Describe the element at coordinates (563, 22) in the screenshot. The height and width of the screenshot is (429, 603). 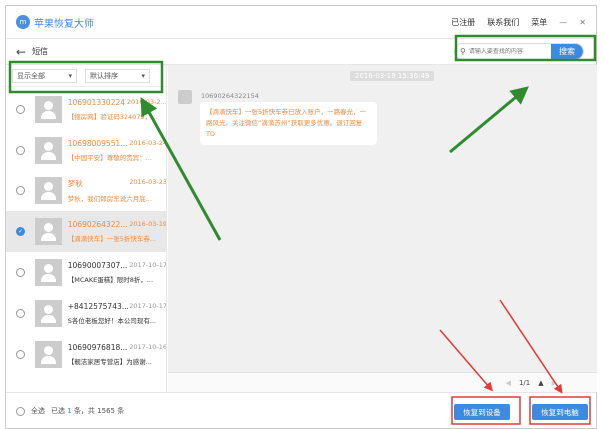
I see `minimize-button: —` at that location.